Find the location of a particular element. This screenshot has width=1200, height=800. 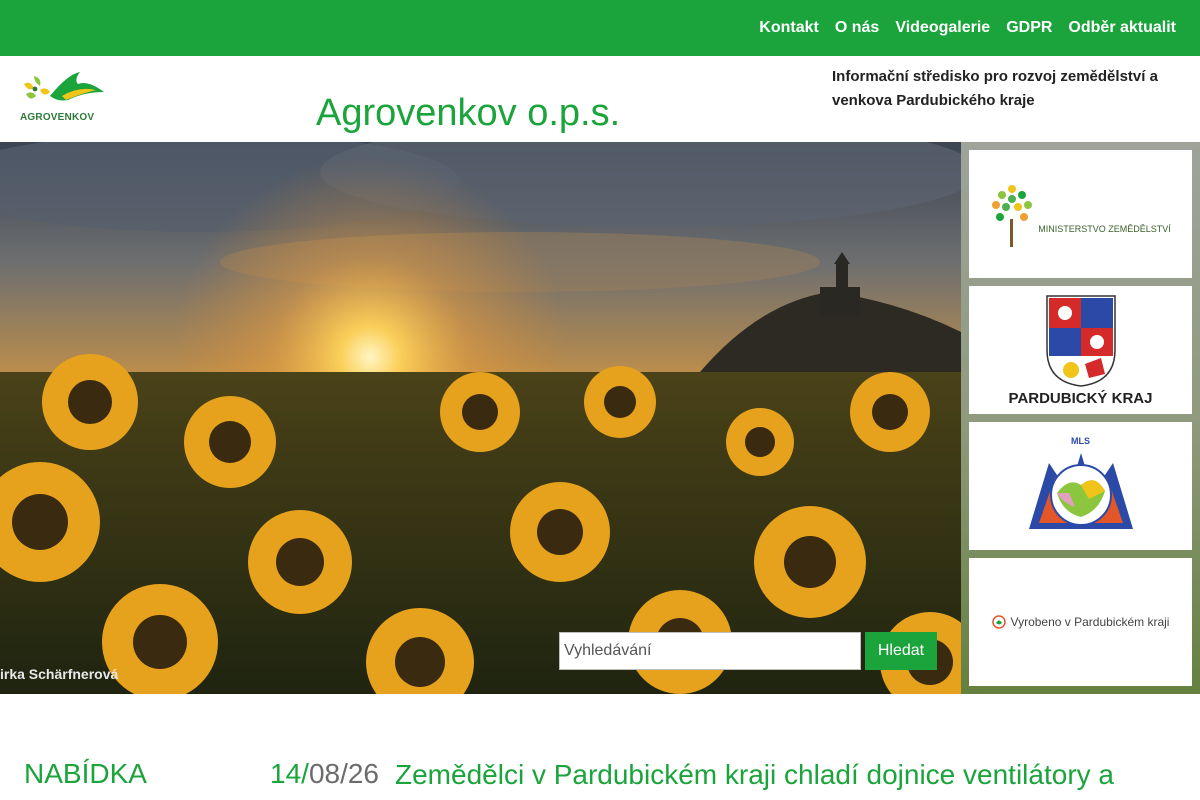

nav-link-o-nas: O nás is located at coordinates (857, 28).